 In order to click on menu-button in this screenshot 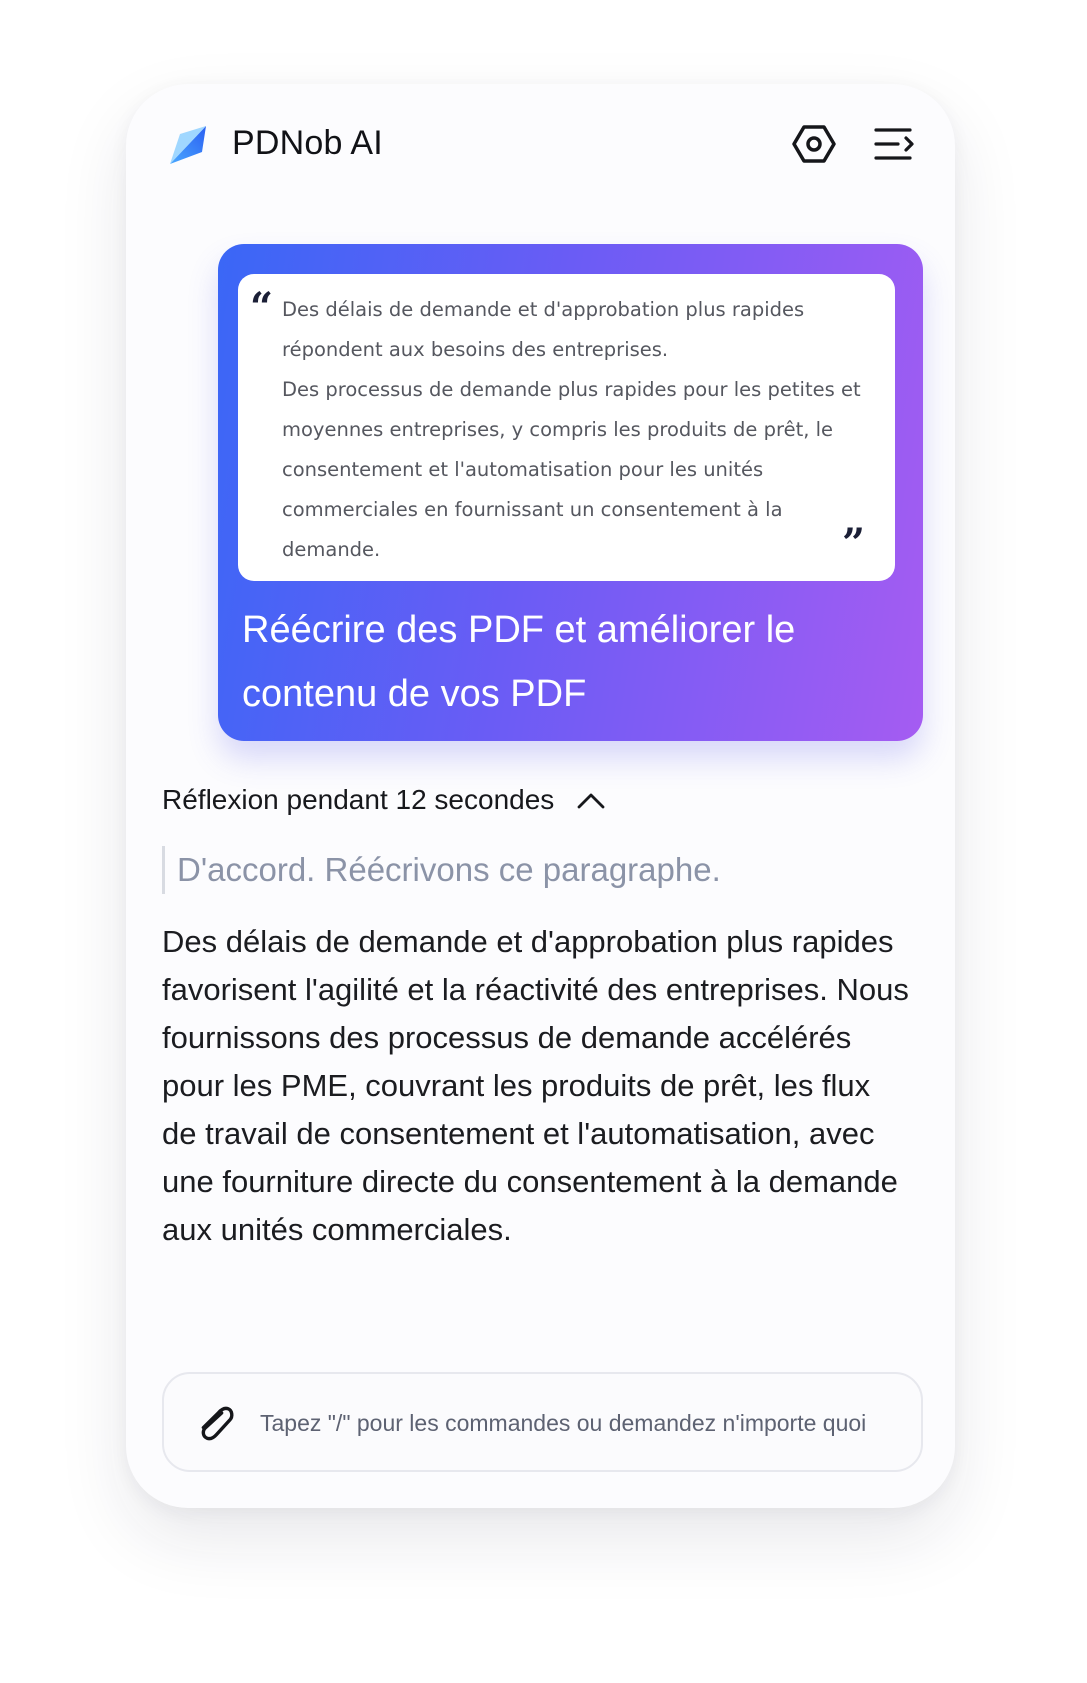, I will do `click(894, 144)`.